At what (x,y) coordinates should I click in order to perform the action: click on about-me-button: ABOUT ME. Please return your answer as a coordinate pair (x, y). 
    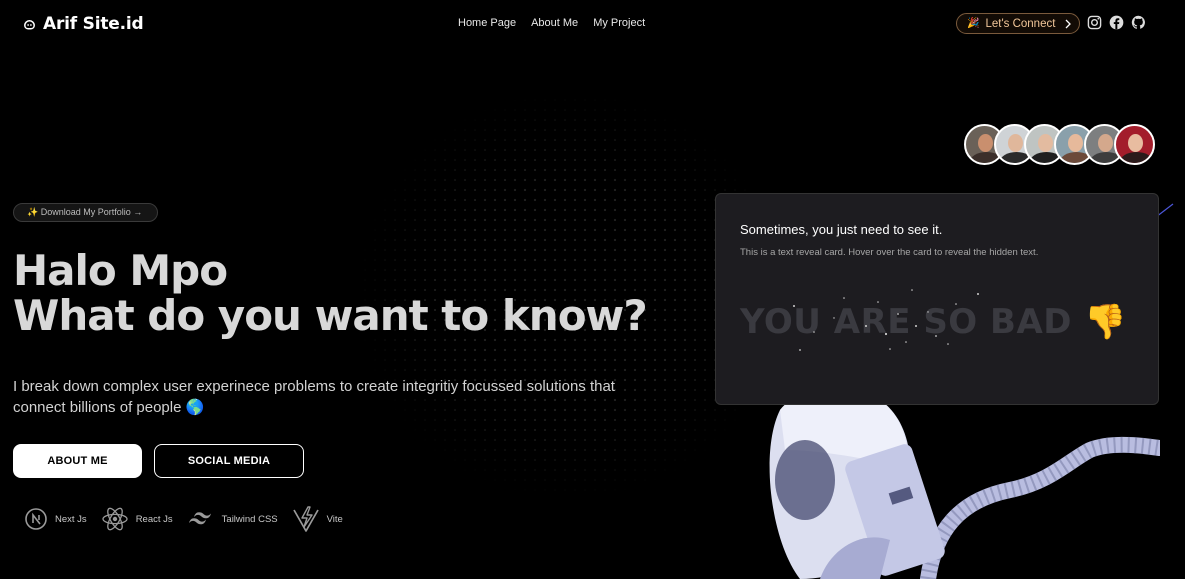
    Looking at the image, I should click on (77, 461).